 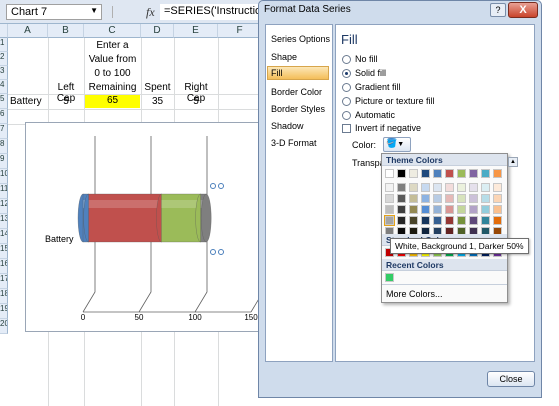 What do you see at coordinates (498, 10) in the screenshot?
I see `help-icon: ?` at bounding box center [498, 10].